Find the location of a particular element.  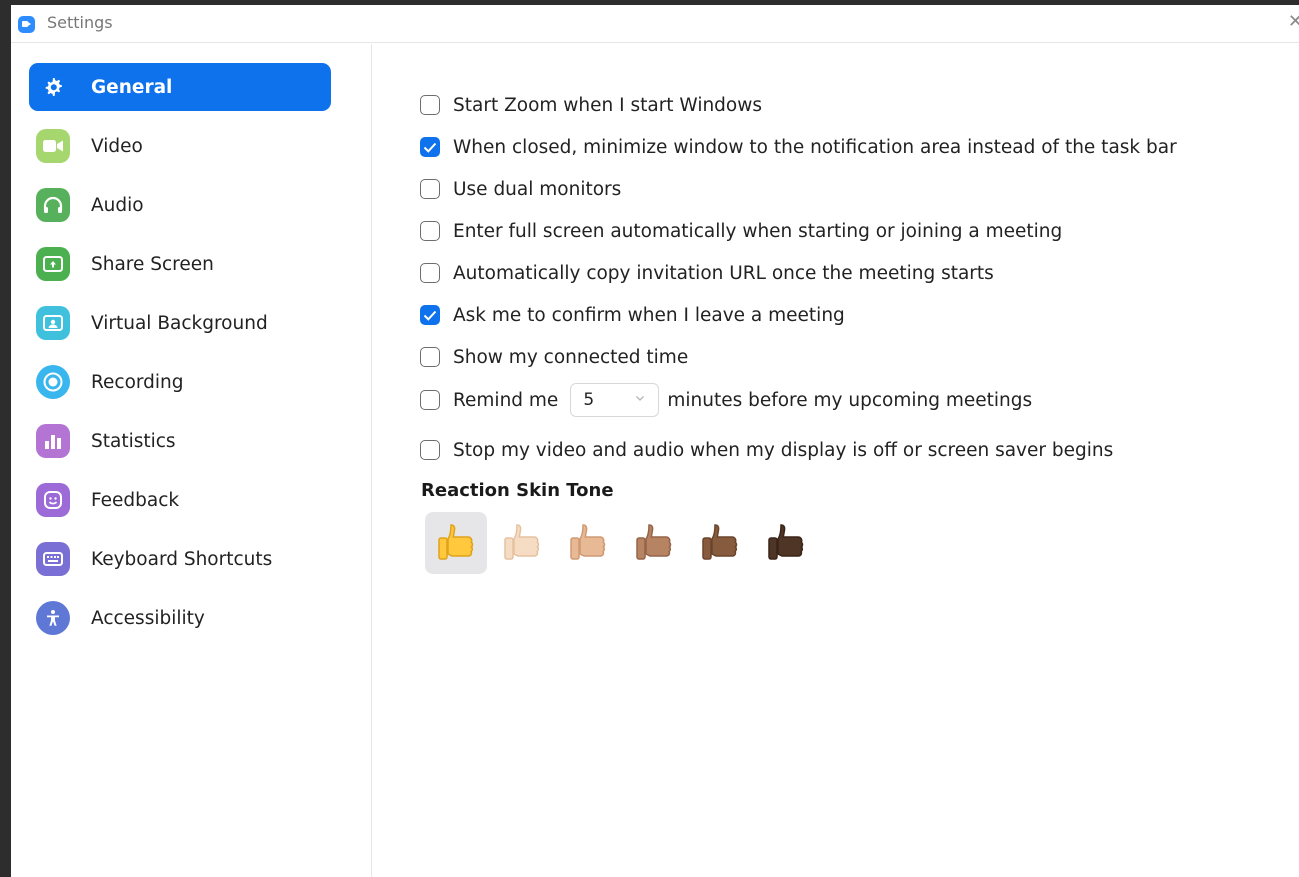

virtual-background-icon is located at coordinates (53, 323).